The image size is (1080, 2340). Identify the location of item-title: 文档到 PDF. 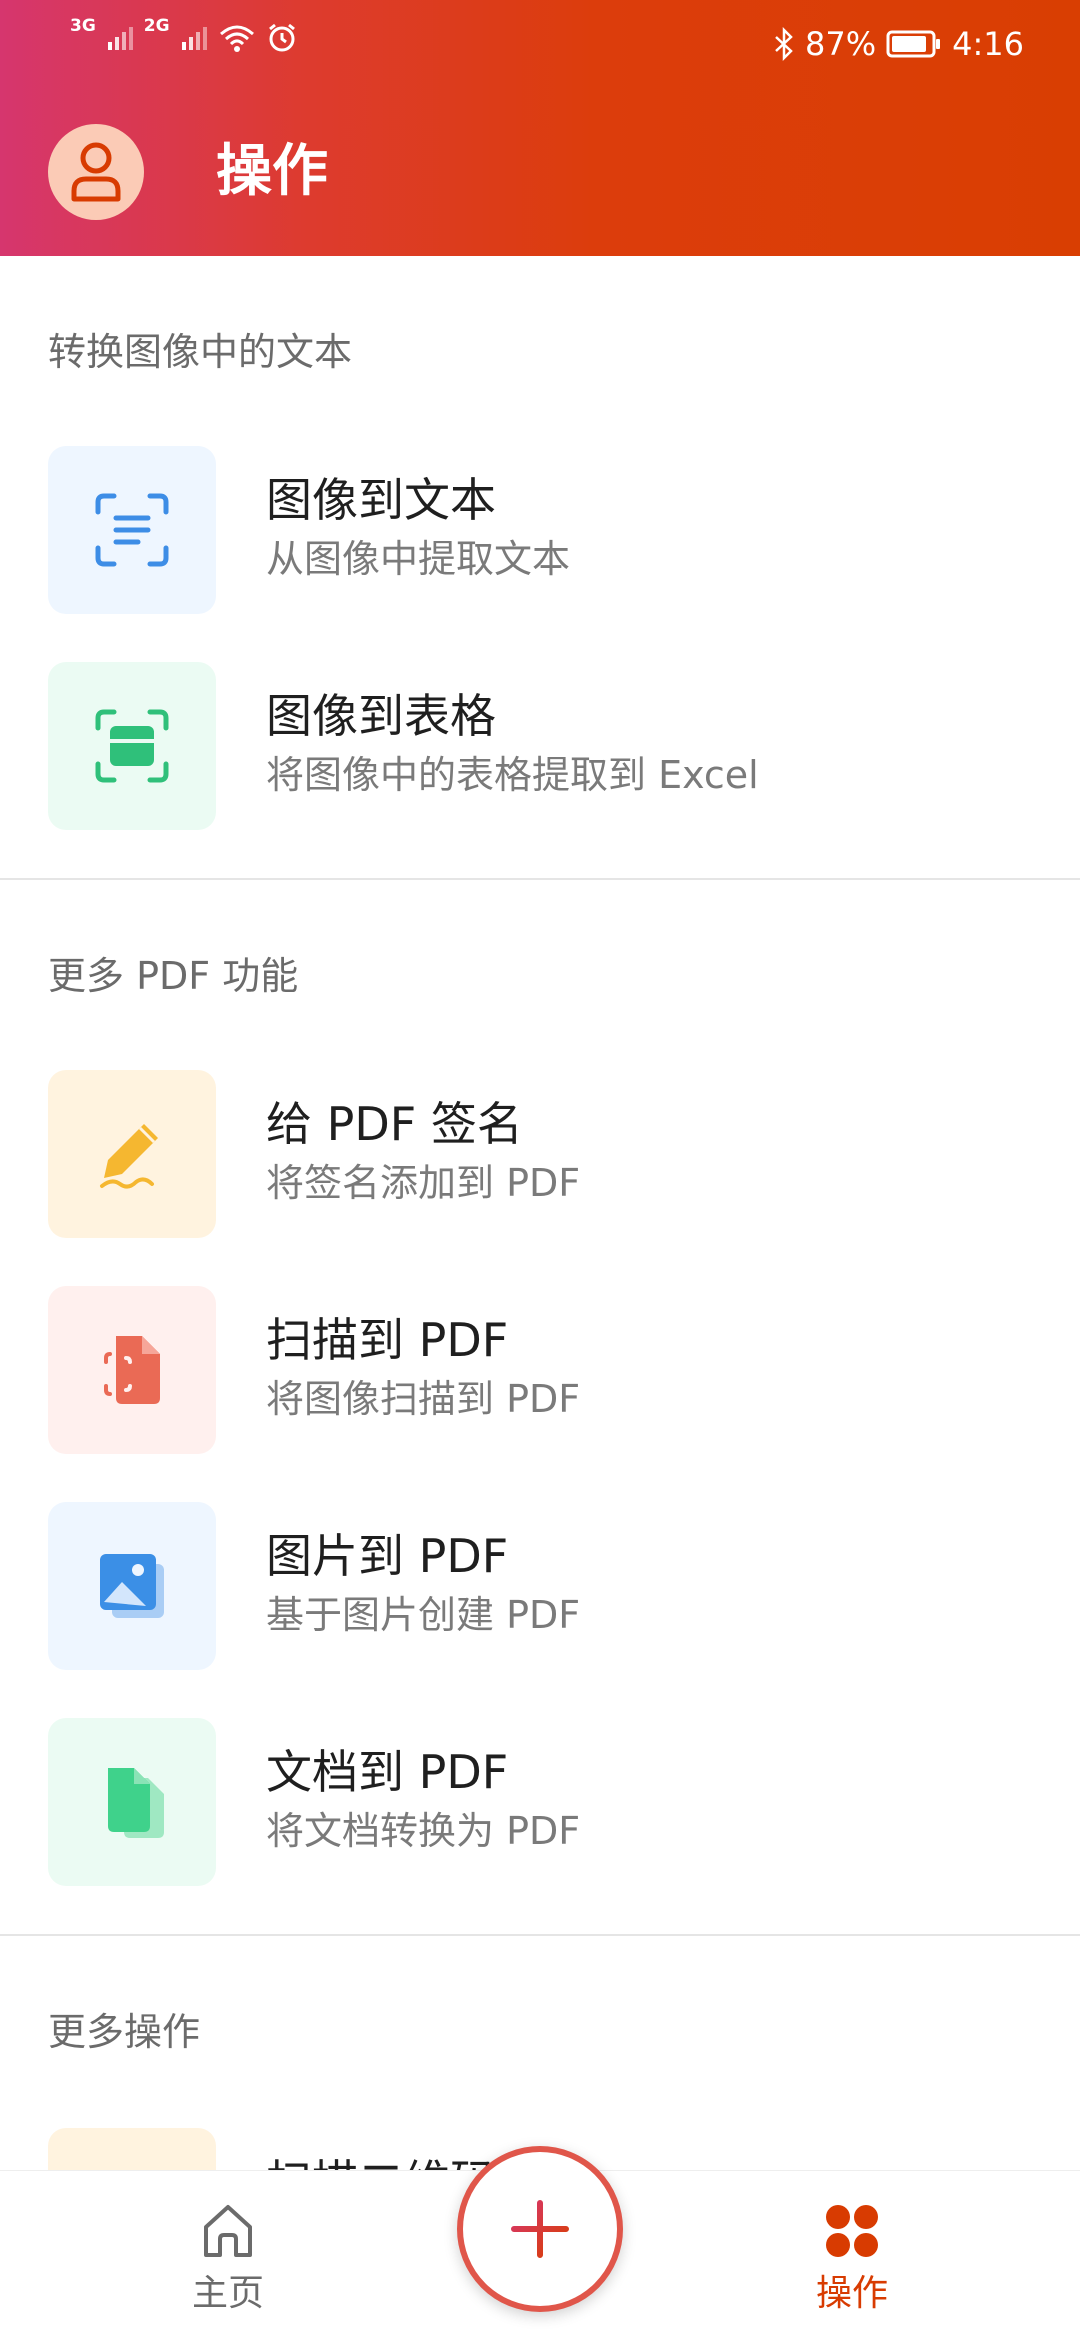
(387, 1772).